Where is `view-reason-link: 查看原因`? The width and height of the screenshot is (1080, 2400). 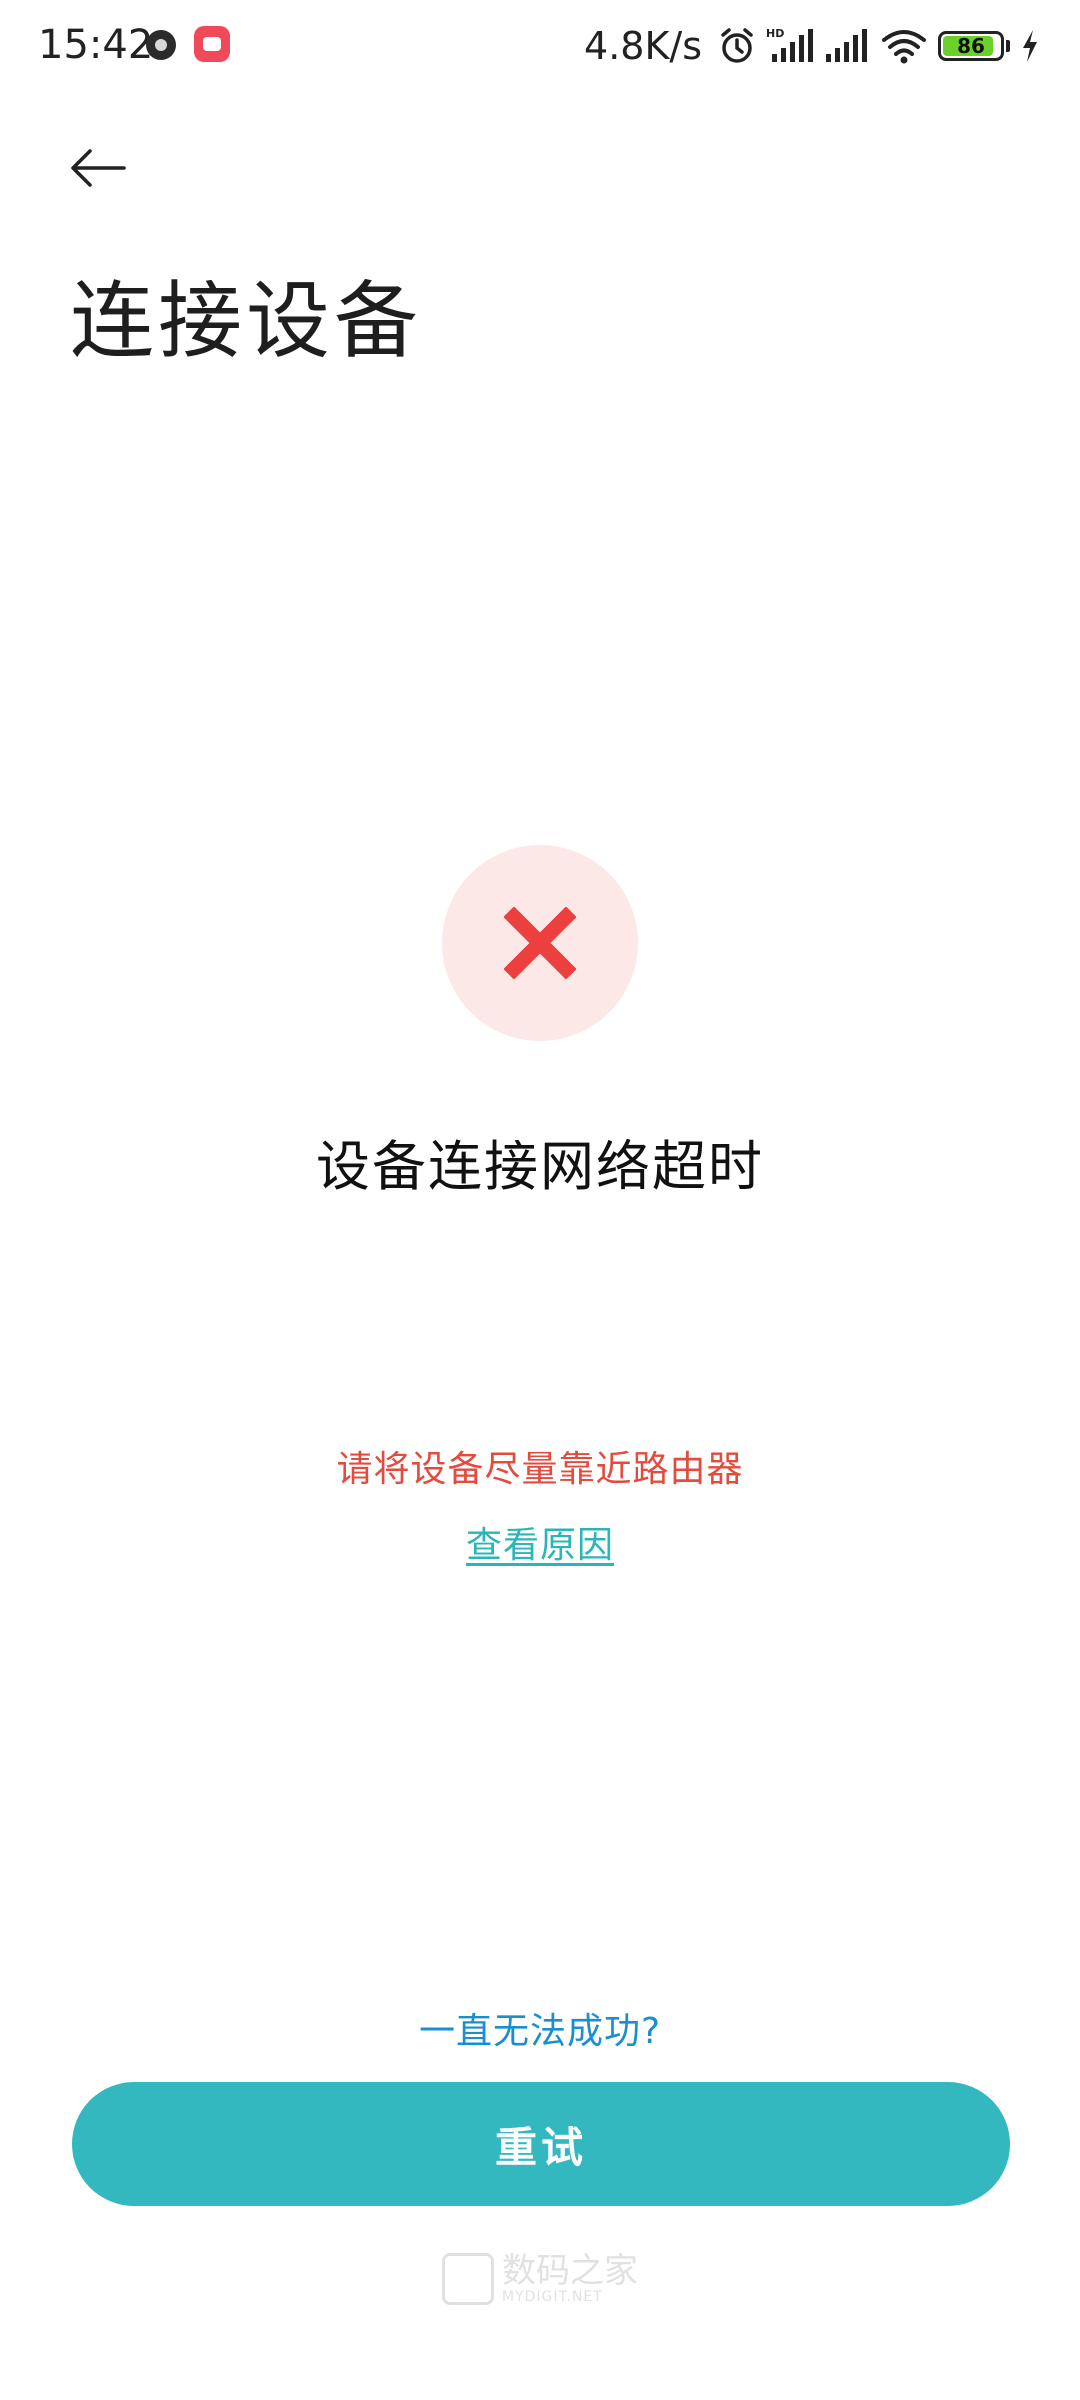
view-reason-link: 查看原因 is located at coordinates (540, 1542).